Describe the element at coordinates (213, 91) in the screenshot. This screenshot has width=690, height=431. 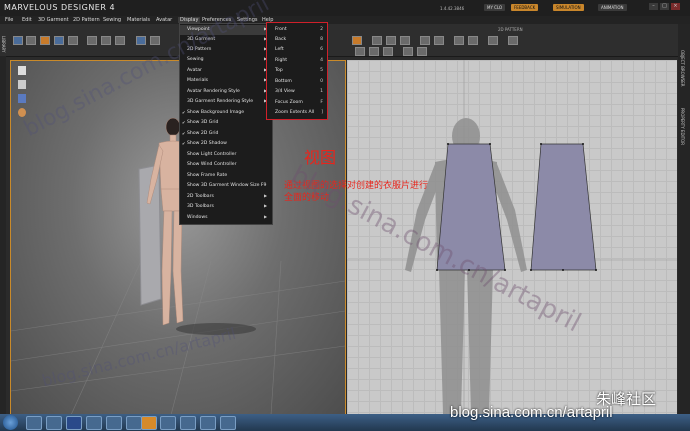
I see `menu-label: Avatar Rendering Style` at that location.